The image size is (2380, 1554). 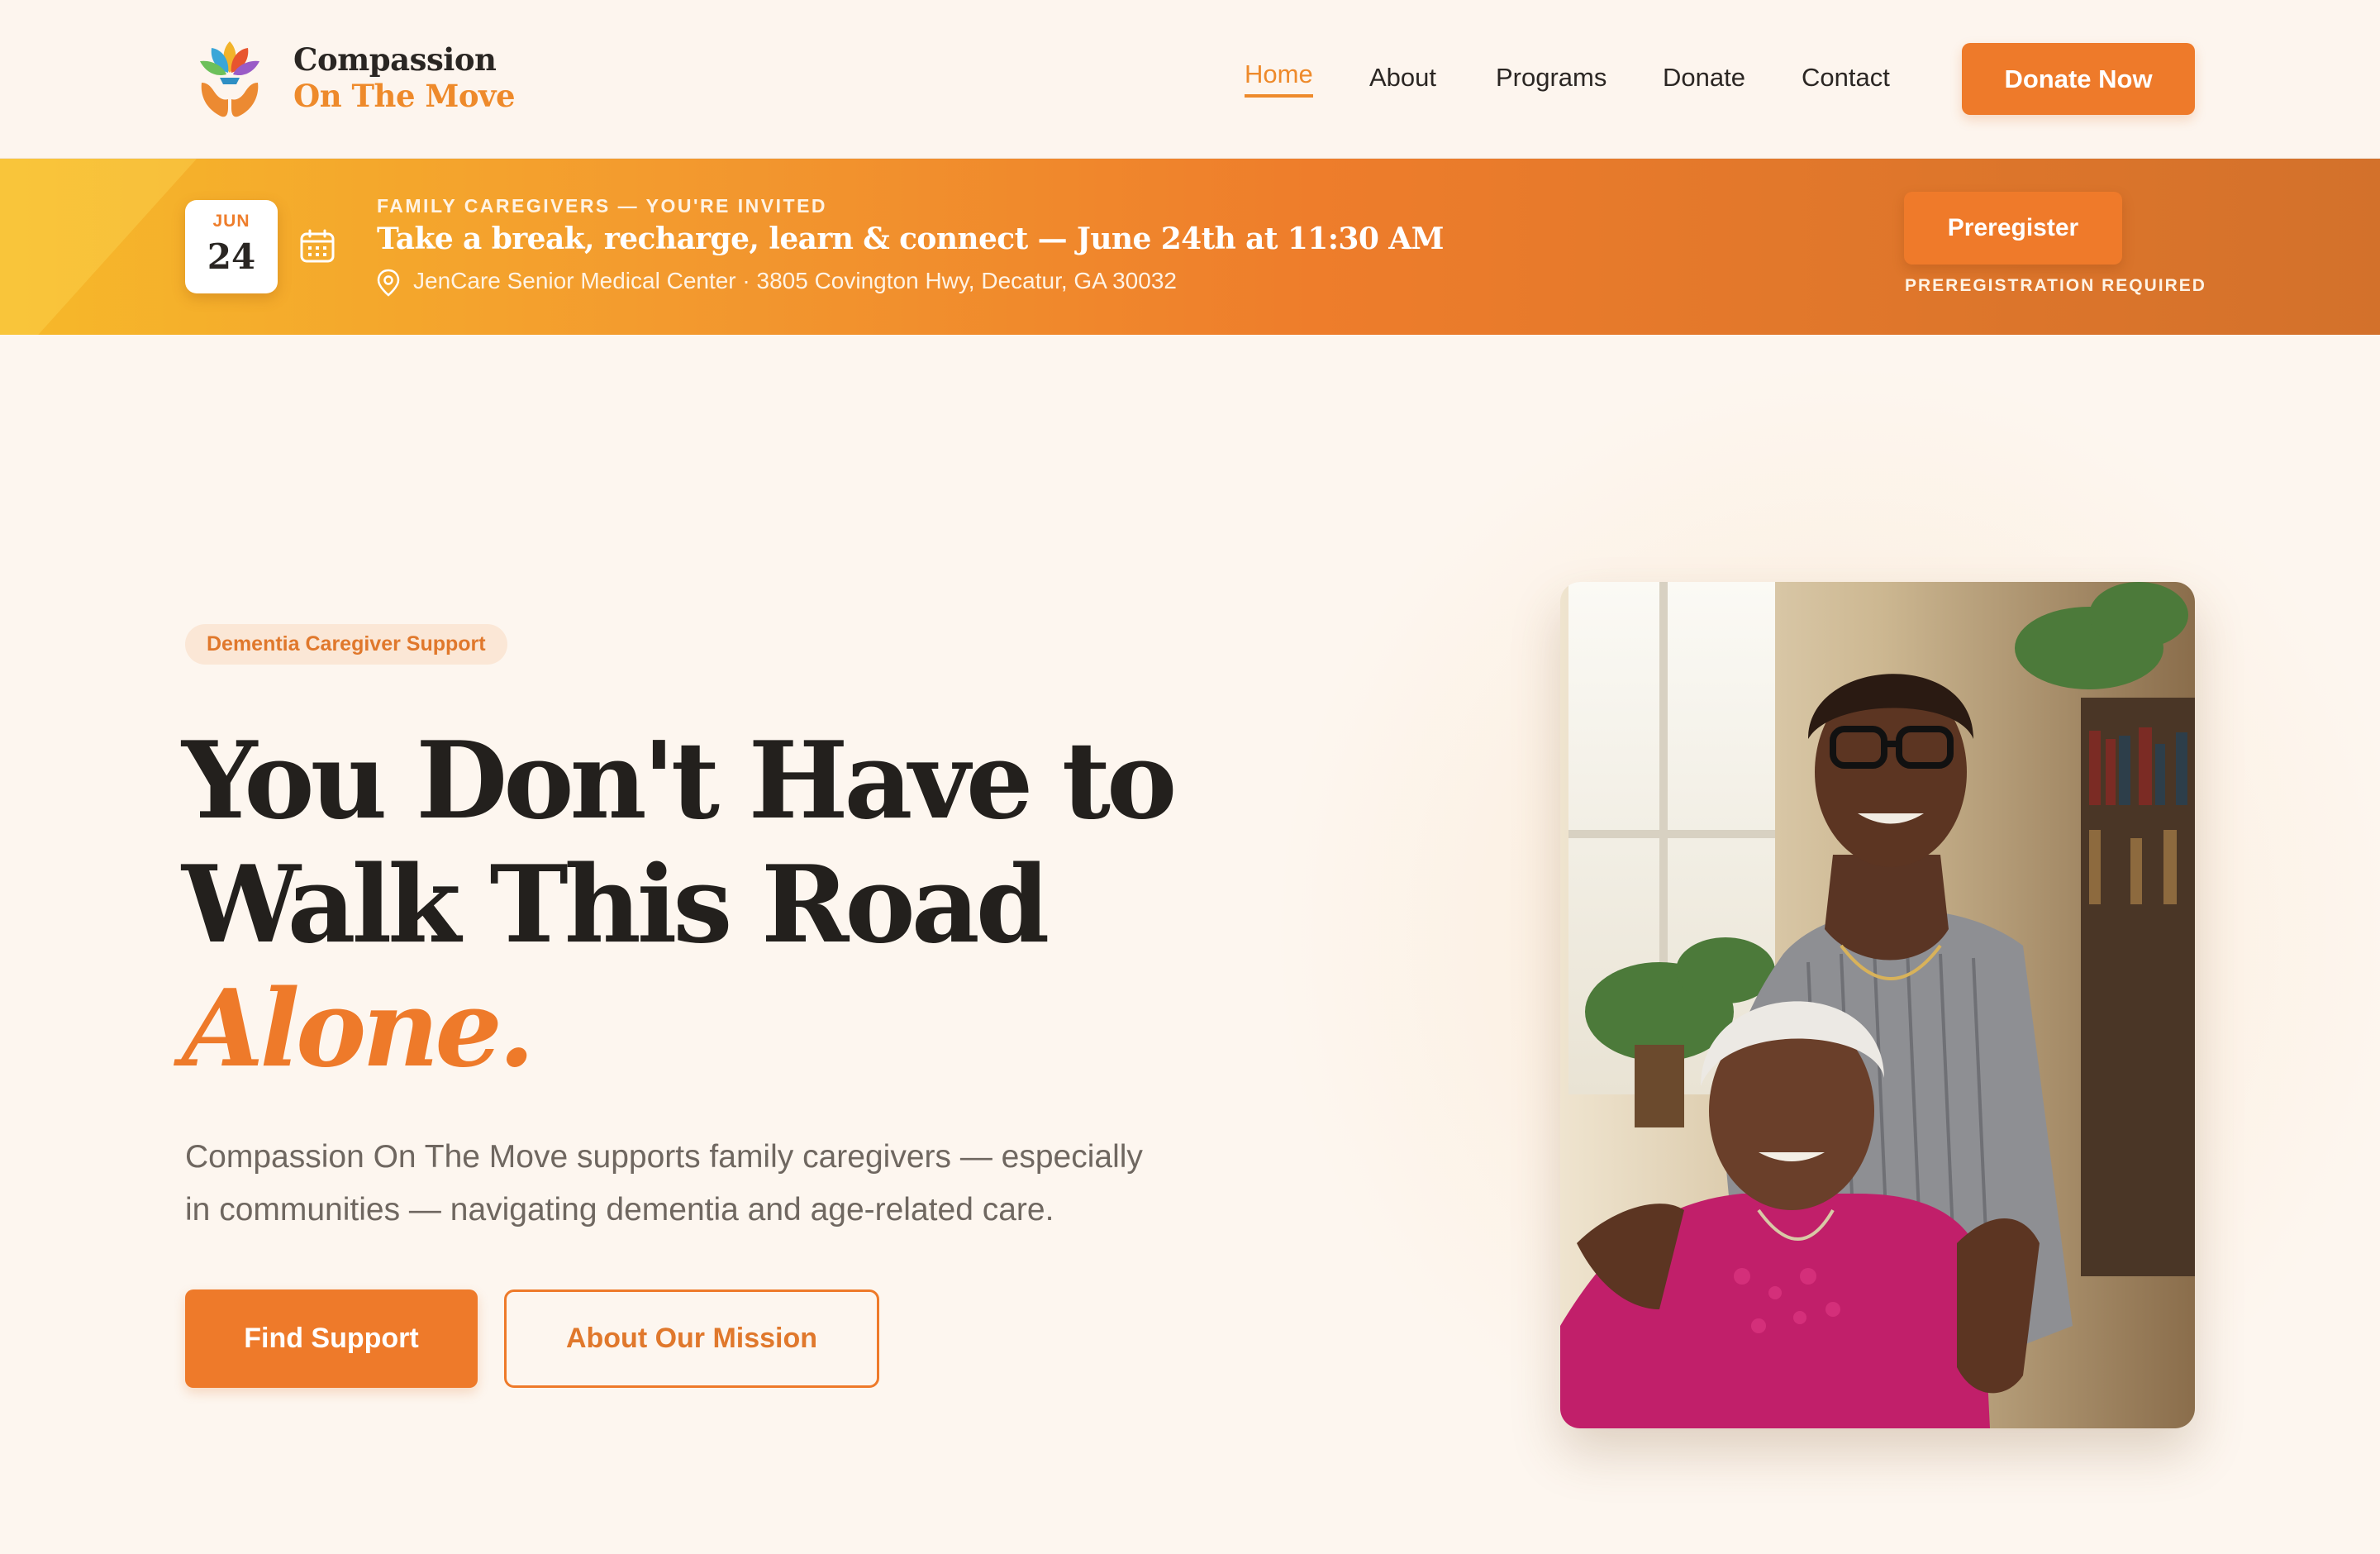 What do you see at coordinates (2055, 285) in the screenshot?
I see `preregistration-note: PREREGISTRATION REQUIRED` at bounding box center [2055, 285].